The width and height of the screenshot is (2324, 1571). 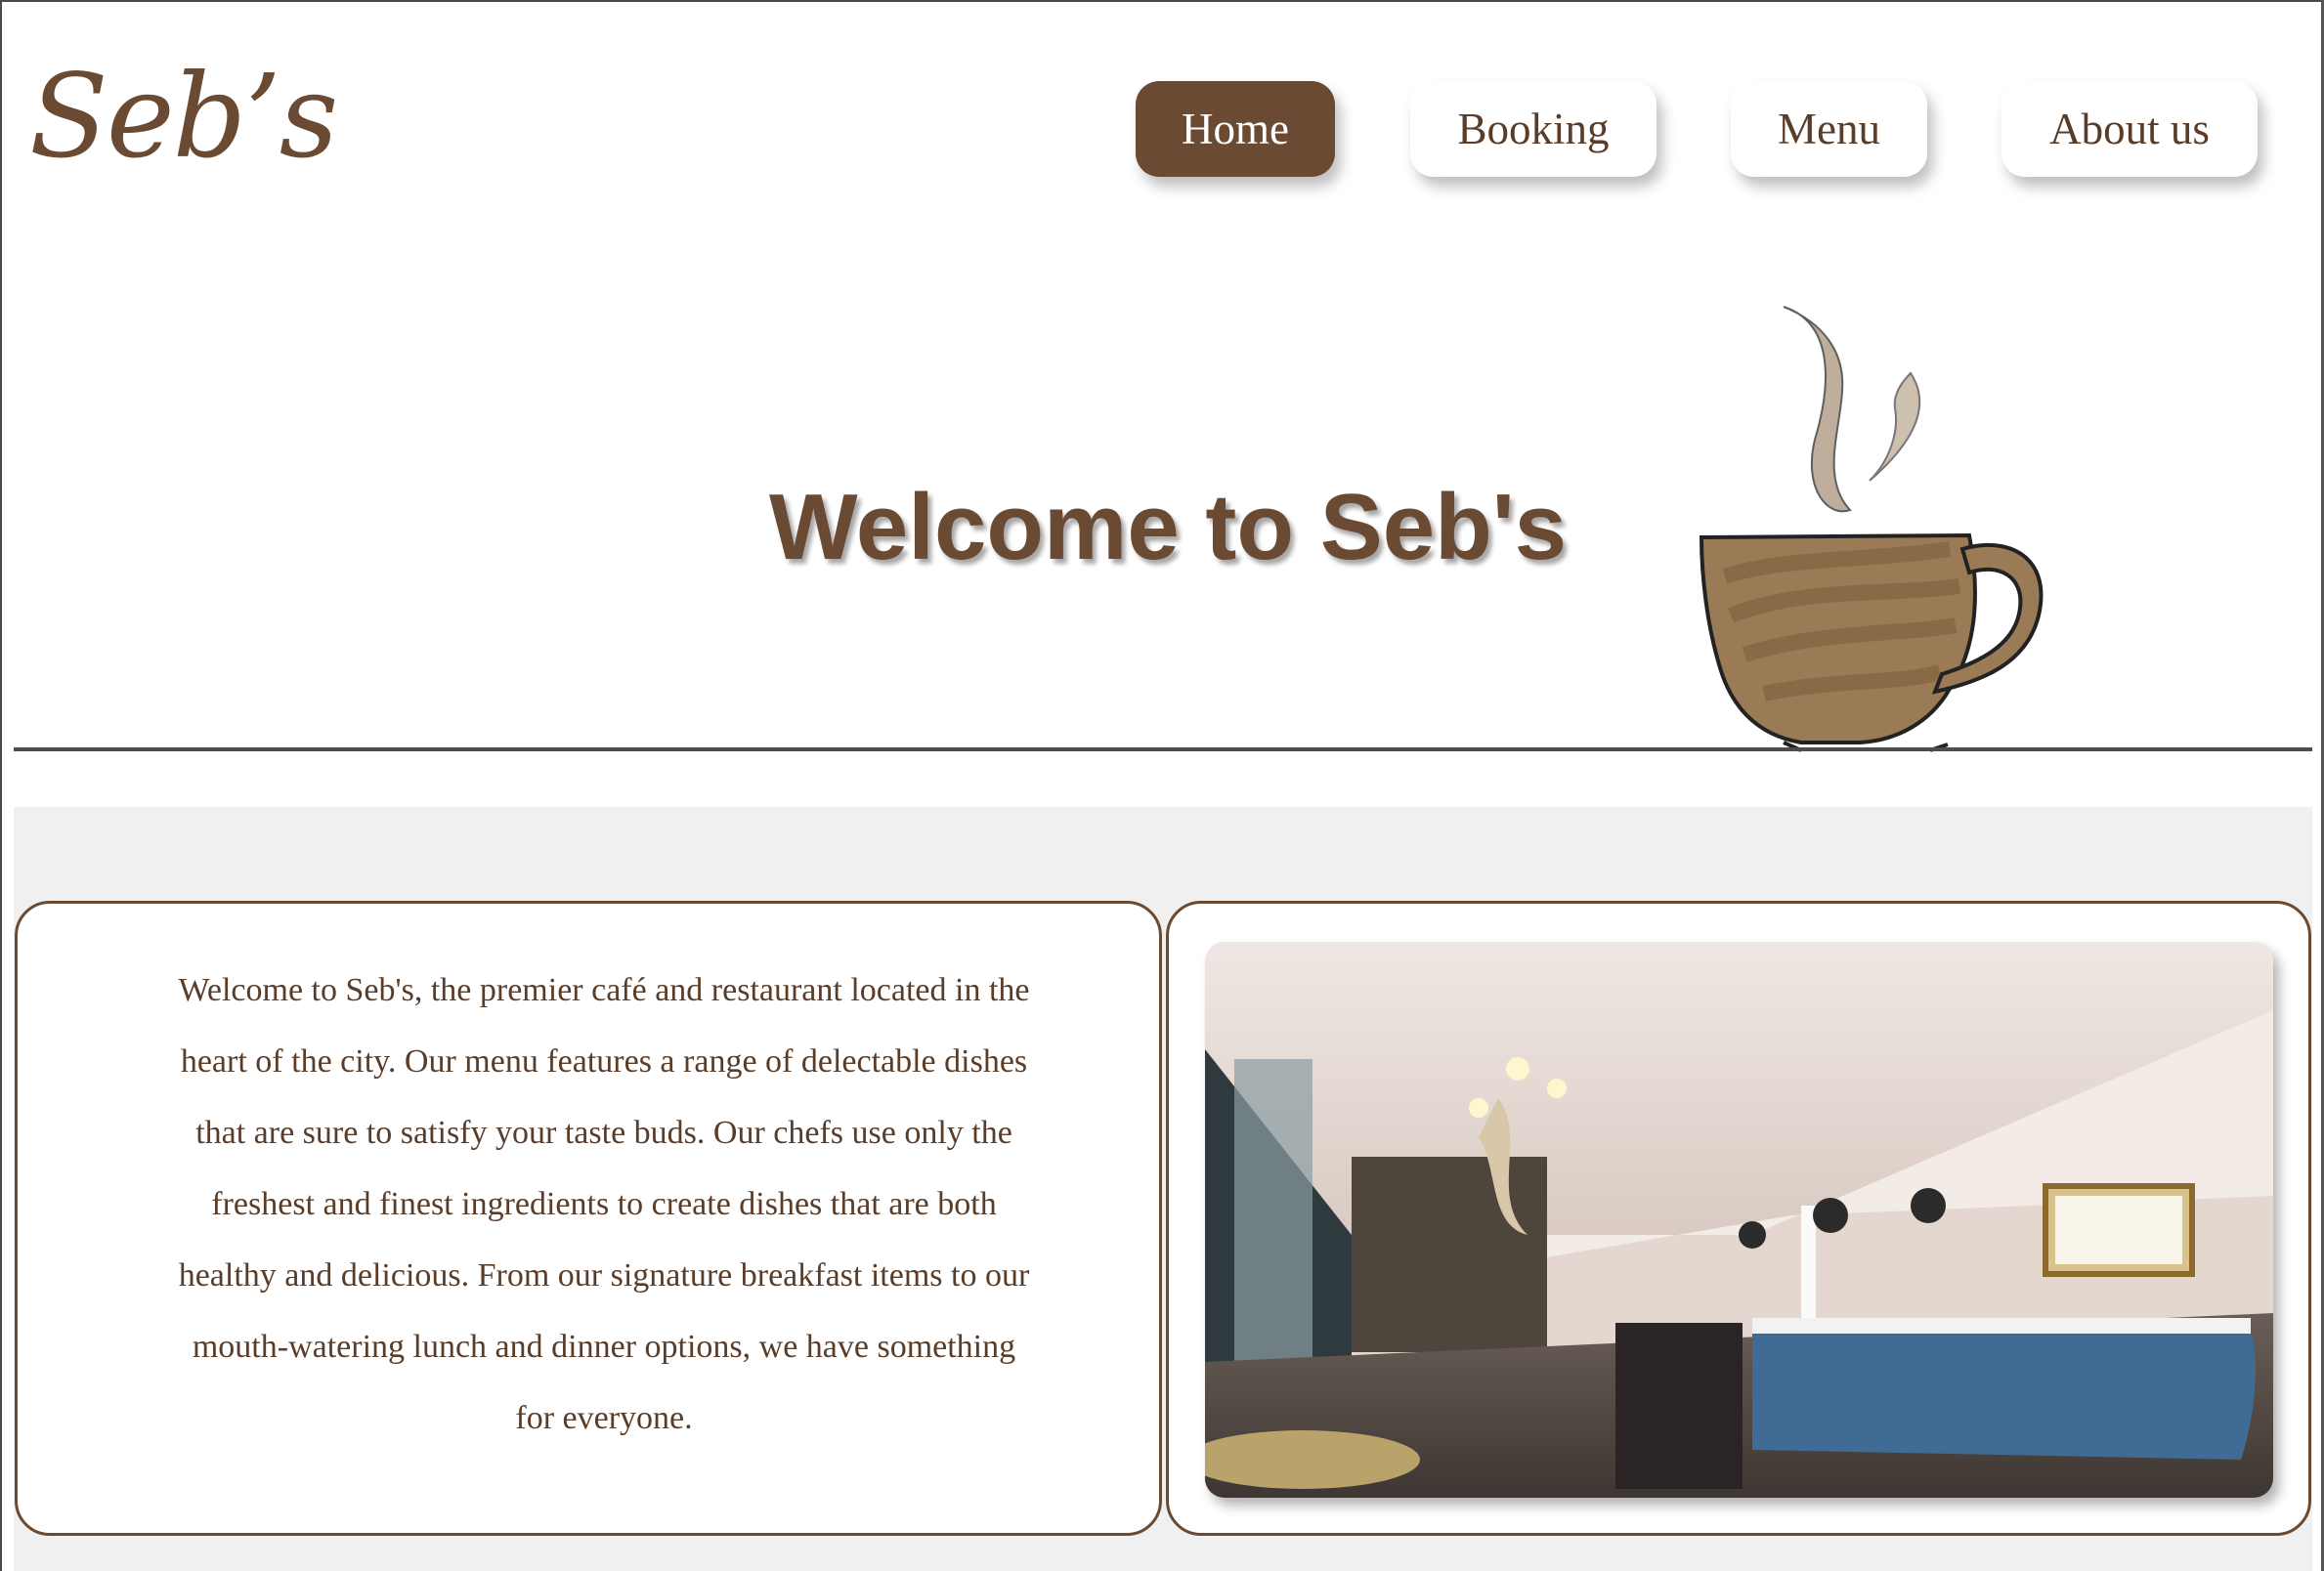 What do you see at coordinates (1235, 129) in the screenshot?
I see `nav-home-button: Home` at bounding box center [1235, 129].